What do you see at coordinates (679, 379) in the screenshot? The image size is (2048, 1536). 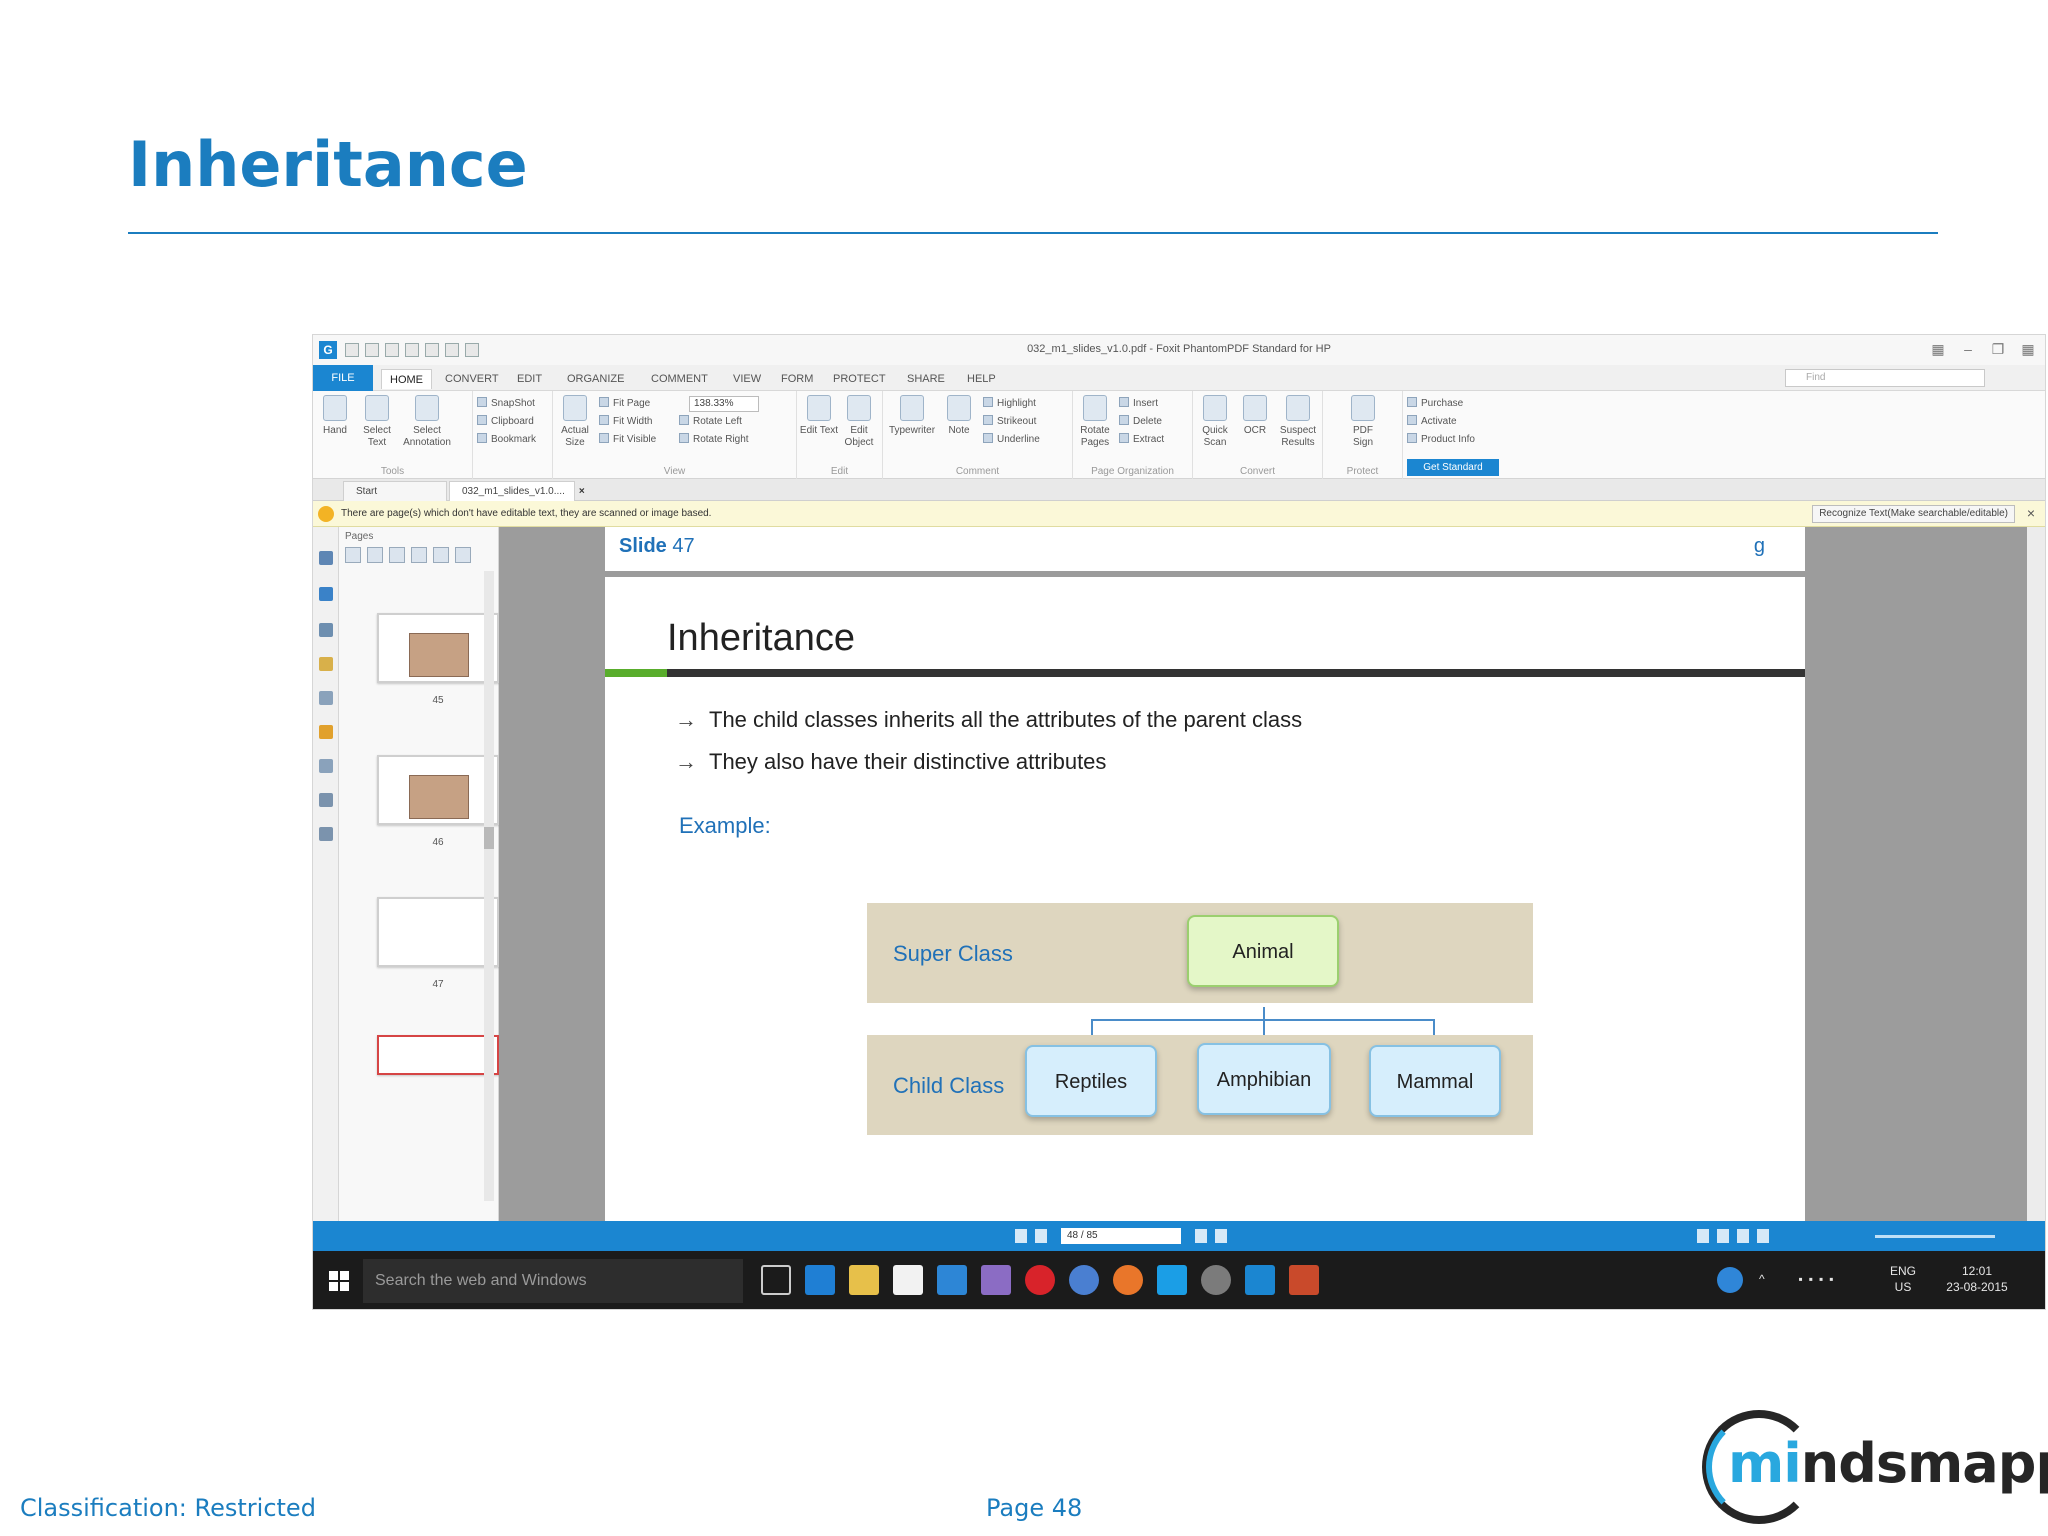 I see `tab-comment: COMMENT` at bounding box center [679, 379].